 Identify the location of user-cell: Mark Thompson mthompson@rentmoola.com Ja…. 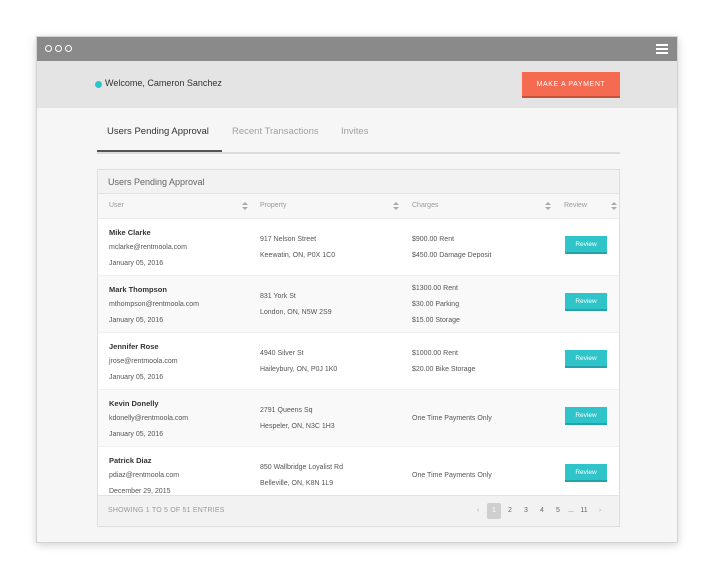
(179, 304).